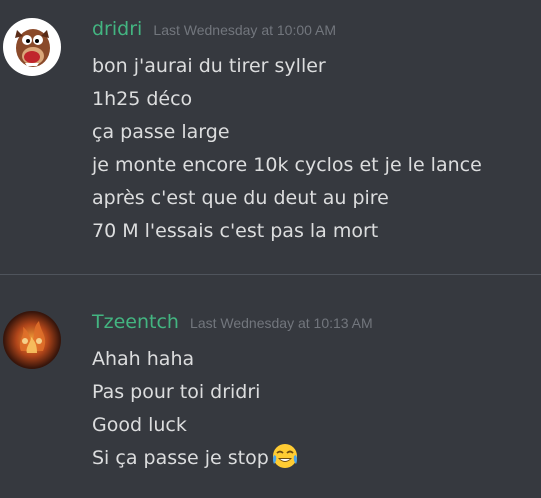 Image resolution: width=541 pixels, height=498 pixels. Describe the element at coordinates (161, 132) in the screenshot. I see `message-line: ça passe large` at that location.